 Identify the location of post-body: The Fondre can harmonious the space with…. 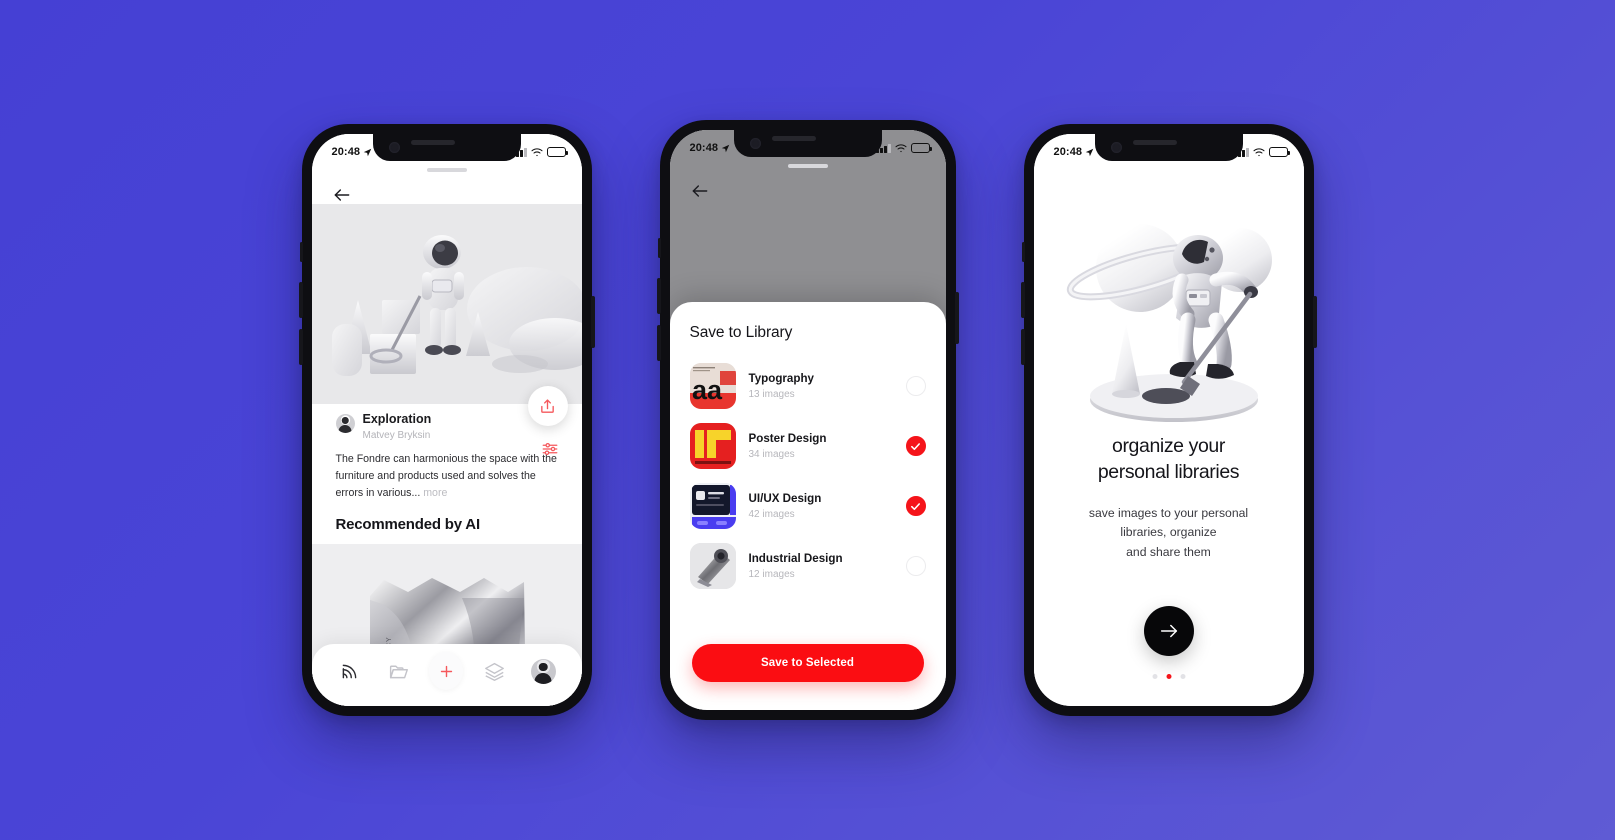
(447, 476).